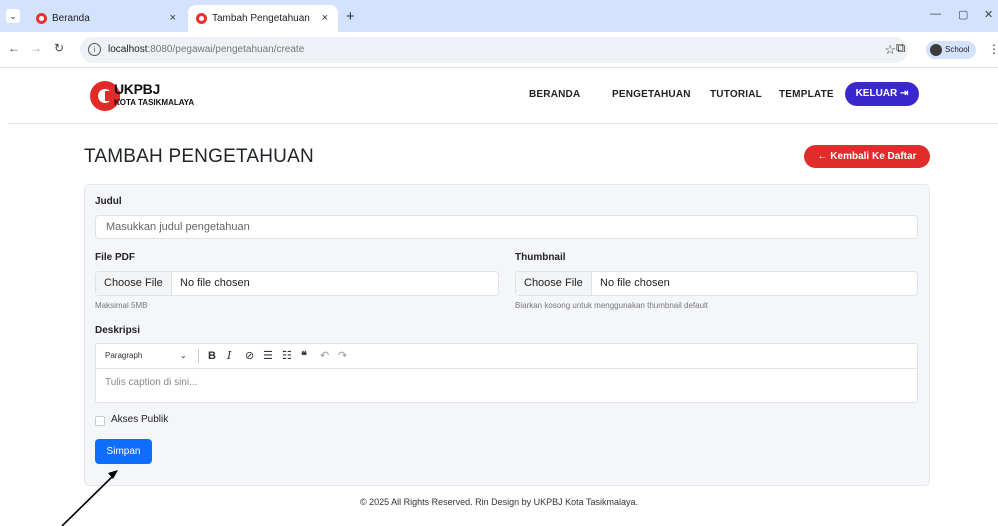 The height and width of the screenshot is (526, 998). I want to click on tab-title: Beranda, so click(71, 18).